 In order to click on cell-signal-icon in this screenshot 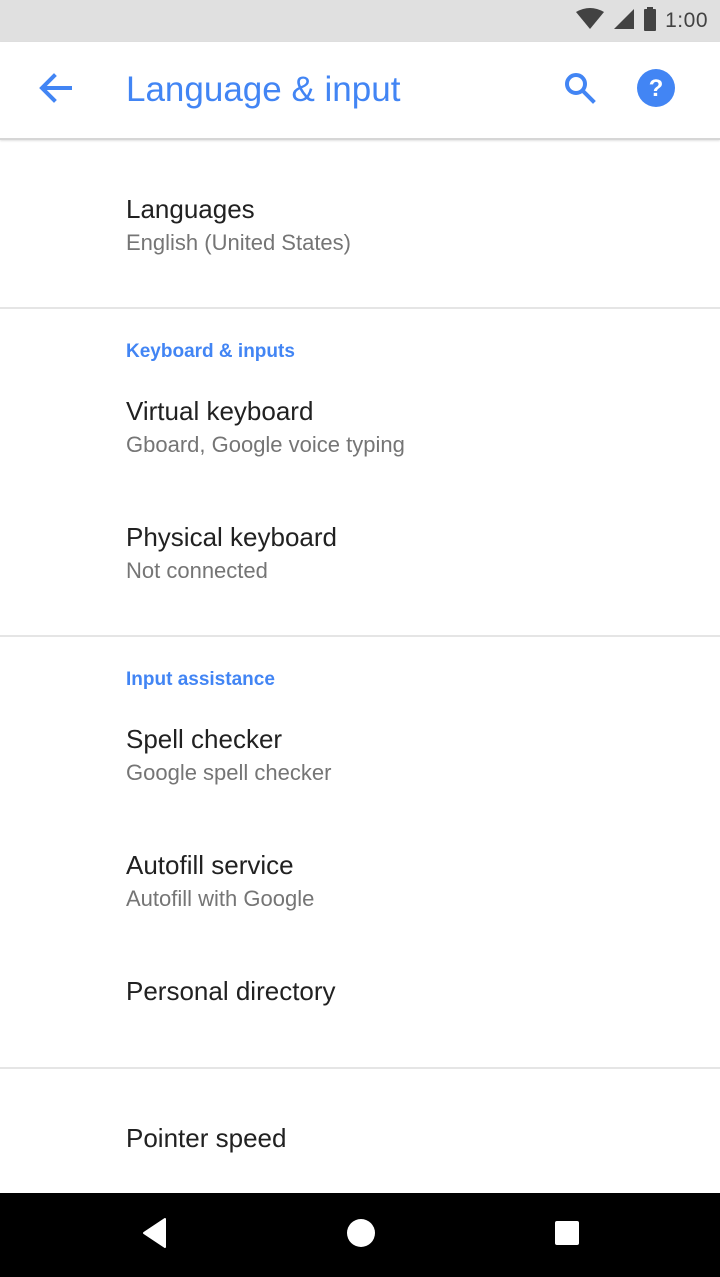, I will do `click(624, 21)`.